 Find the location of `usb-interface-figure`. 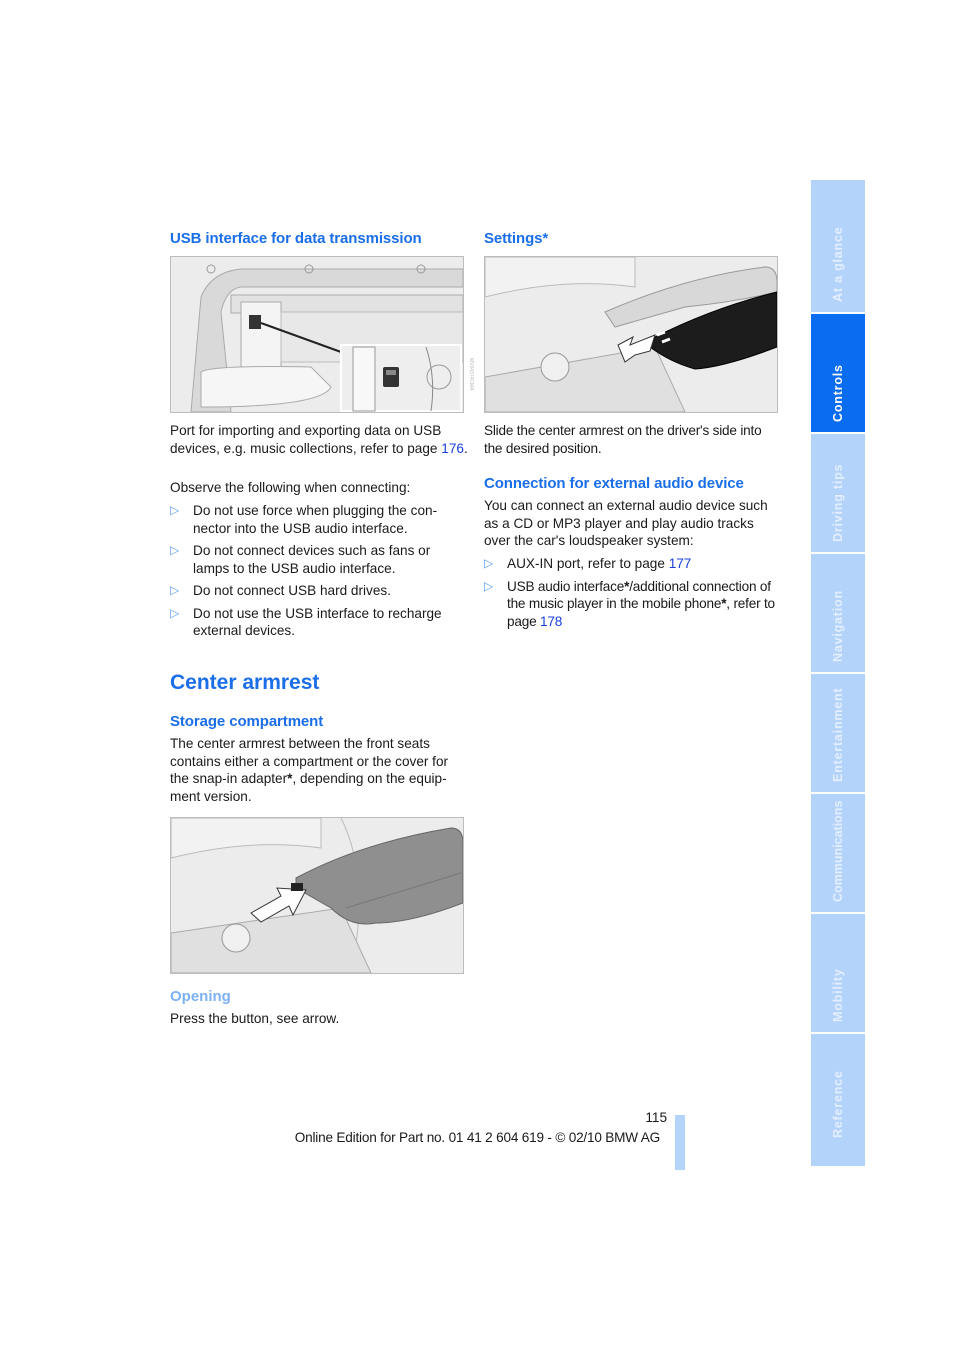

usb-interface-figure is located at coordinates (317, 334).